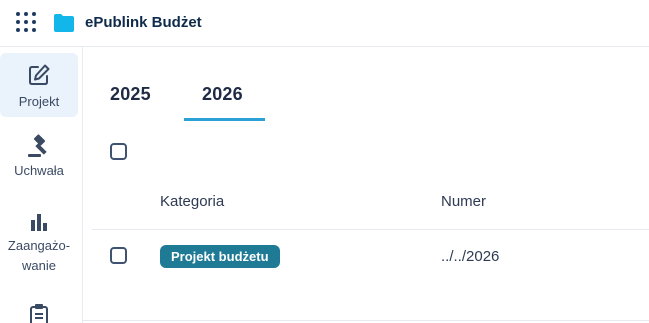 This screenshot has height=323, width=649. What do you see at coordinates (64, 23) in the screenshot?
I see `folder-logo-icon` at bounding box center [64, 23].